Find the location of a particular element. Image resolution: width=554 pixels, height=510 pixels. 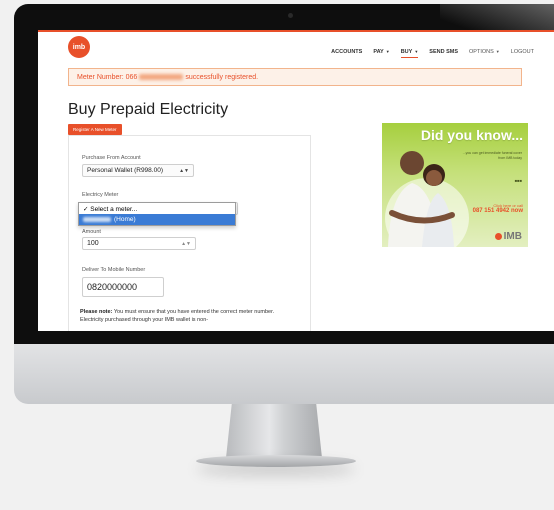

imb-logo: imb is located at coordinates (79, 47).